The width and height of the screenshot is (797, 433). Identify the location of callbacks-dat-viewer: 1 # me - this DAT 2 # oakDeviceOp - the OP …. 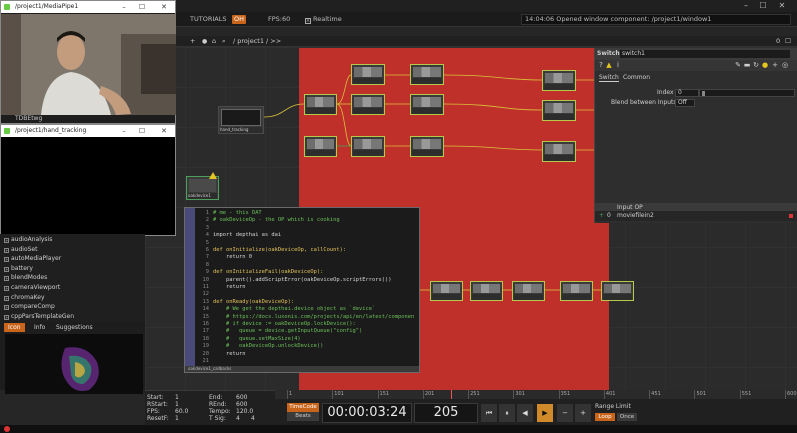
(302, 290).